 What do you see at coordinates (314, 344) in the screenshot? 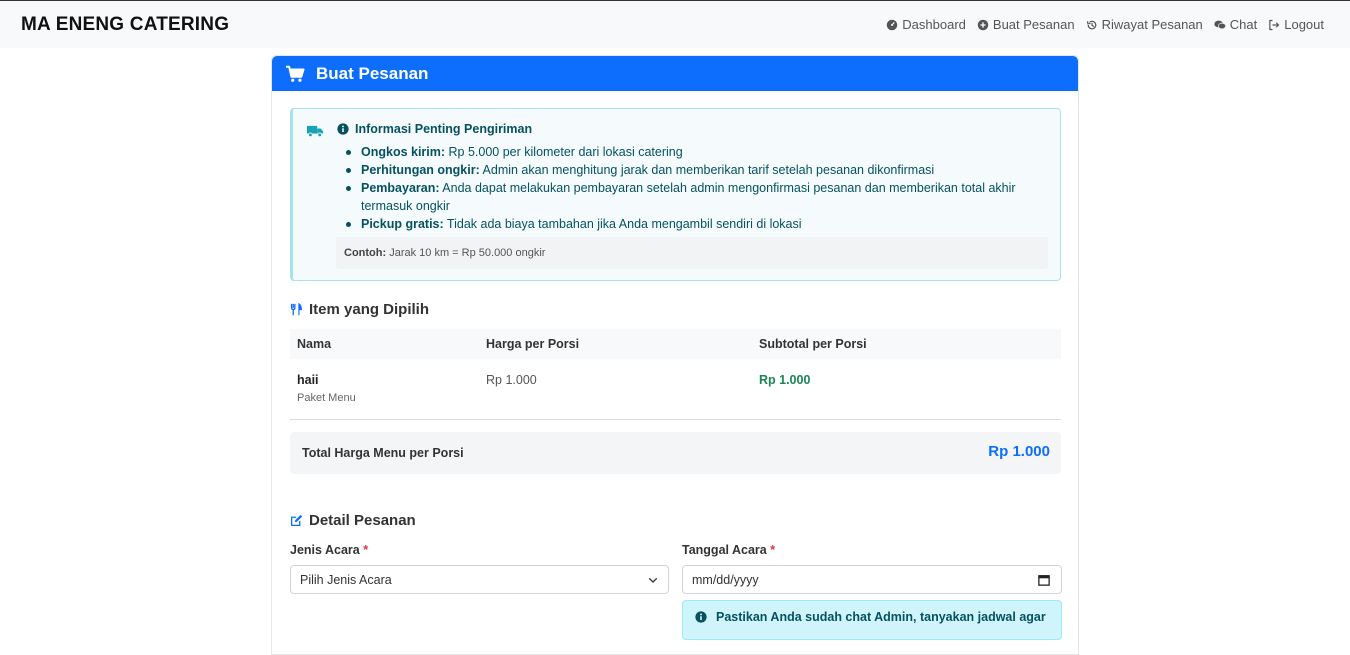
I see `header-name: Nama` at bounding box center [314, 344].